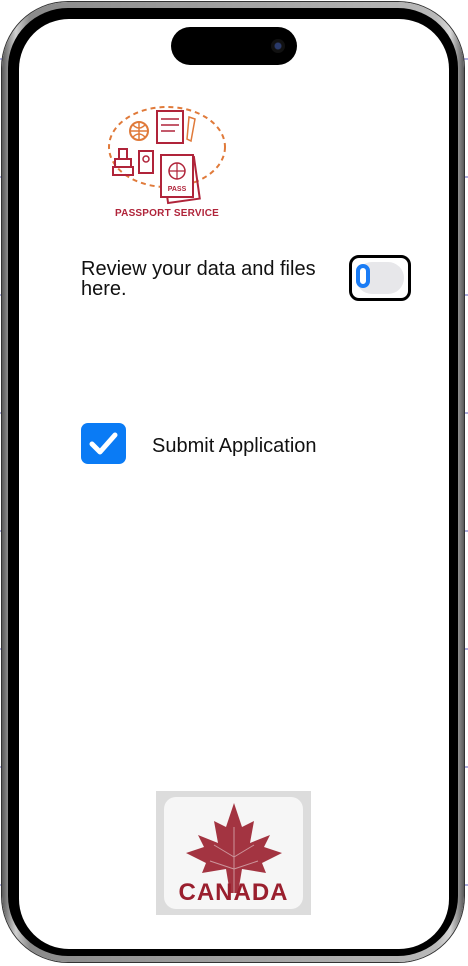 The image size is (468, 966). What do you see at coordinates (167, 155) in the screenshot?
I see `passport-service-icon: PASS` at bounding box center [167, 155].